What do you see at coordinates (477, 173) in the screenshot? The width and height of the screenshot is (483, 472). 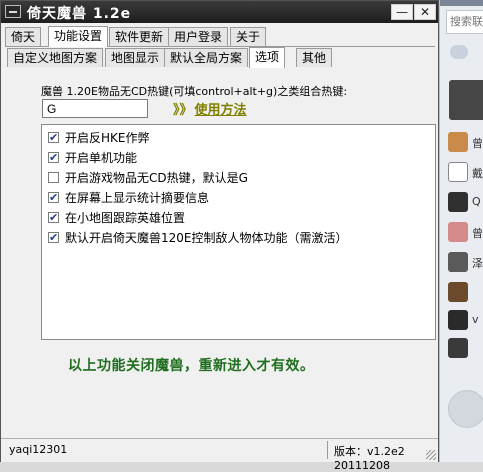 I see `contact-name: 戴` at bounding box center [477, 173].